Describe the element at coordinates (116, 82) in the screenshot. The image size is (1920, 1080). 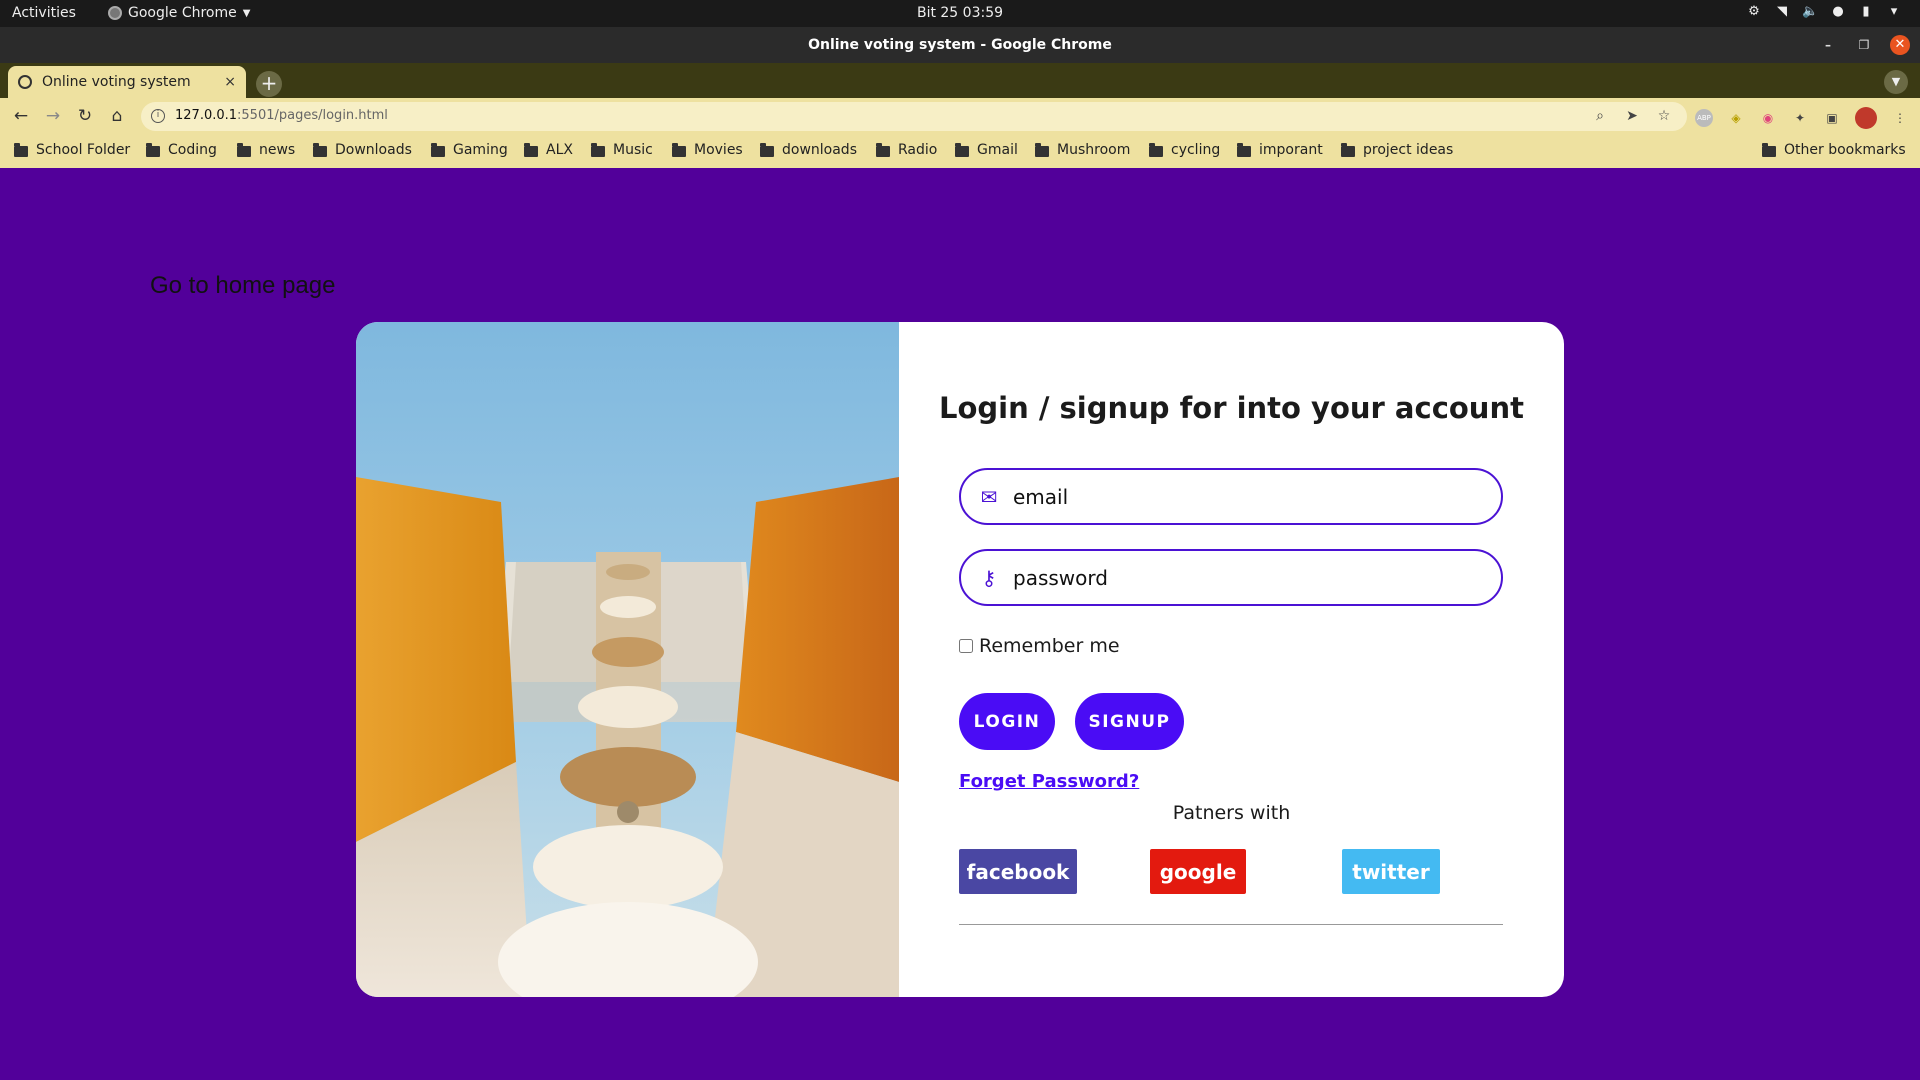
I see `tab-title: Online voting system` at that location.